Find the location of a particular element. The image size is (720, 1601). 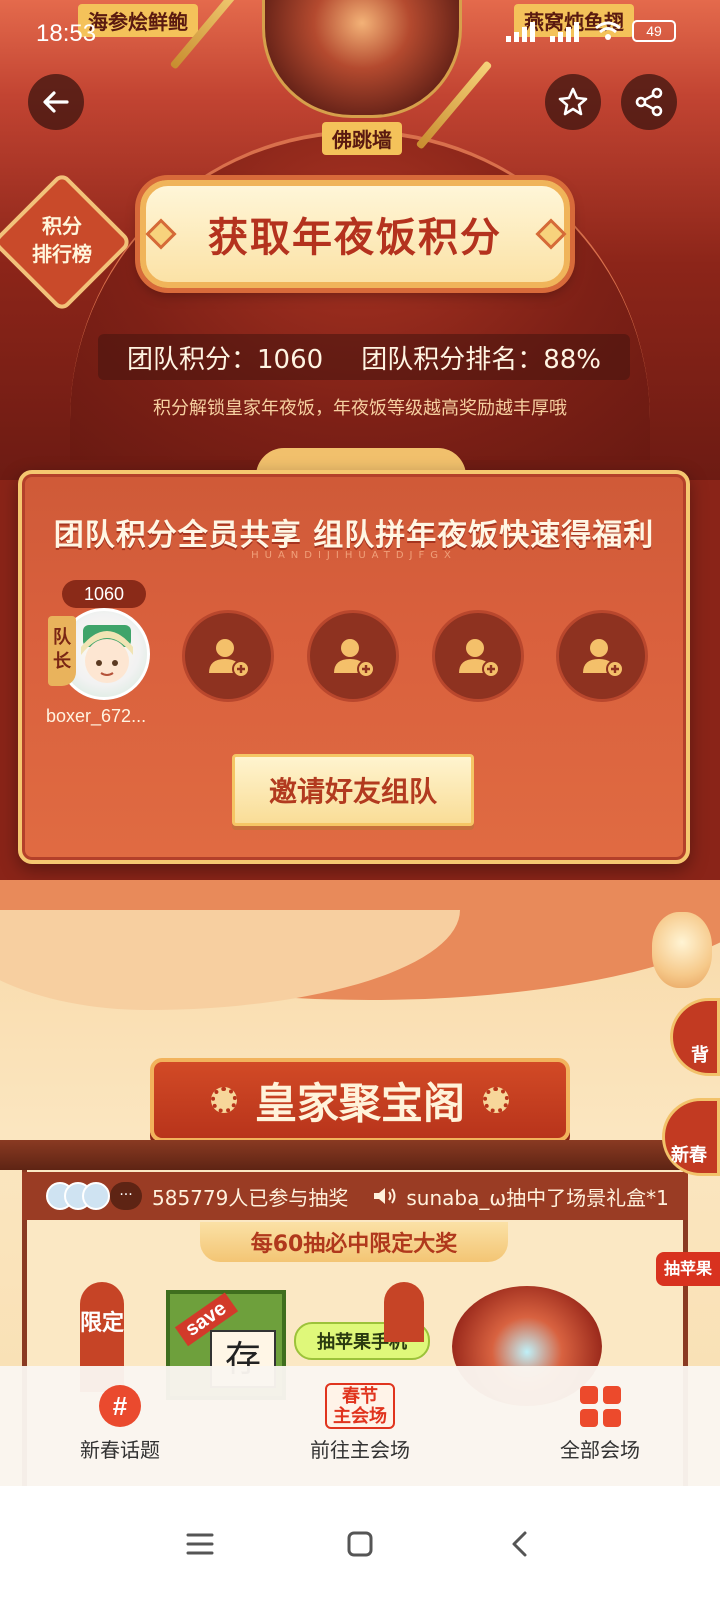

leaderboard-label-line1: 积分 is located at coordinates (62, 226).